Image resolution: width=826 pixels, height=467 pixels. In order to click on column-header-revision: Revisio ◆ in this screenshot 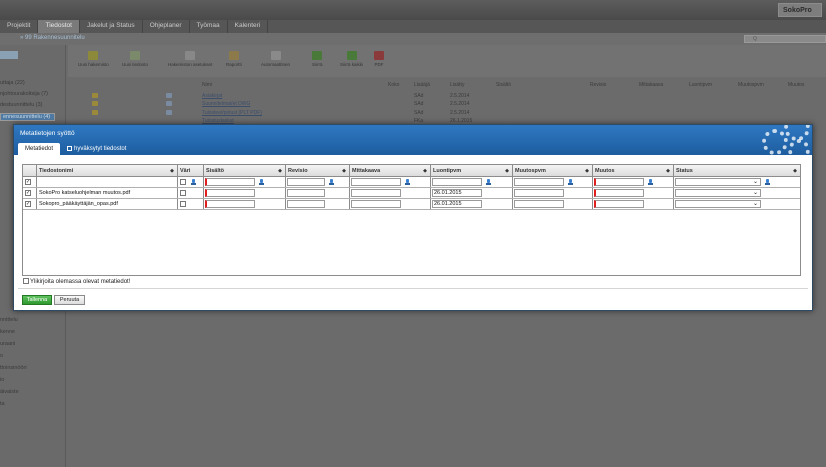, I will do `click(318, 171)`.